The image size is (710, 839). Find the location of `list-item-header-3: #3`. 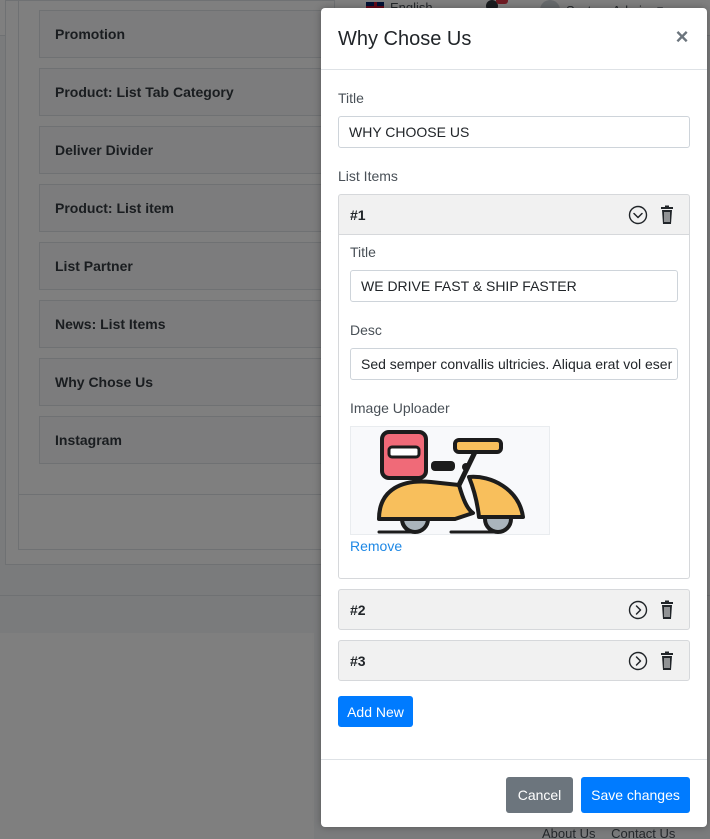

list-item-header-3: #3 is located at coordinates (514, 660).